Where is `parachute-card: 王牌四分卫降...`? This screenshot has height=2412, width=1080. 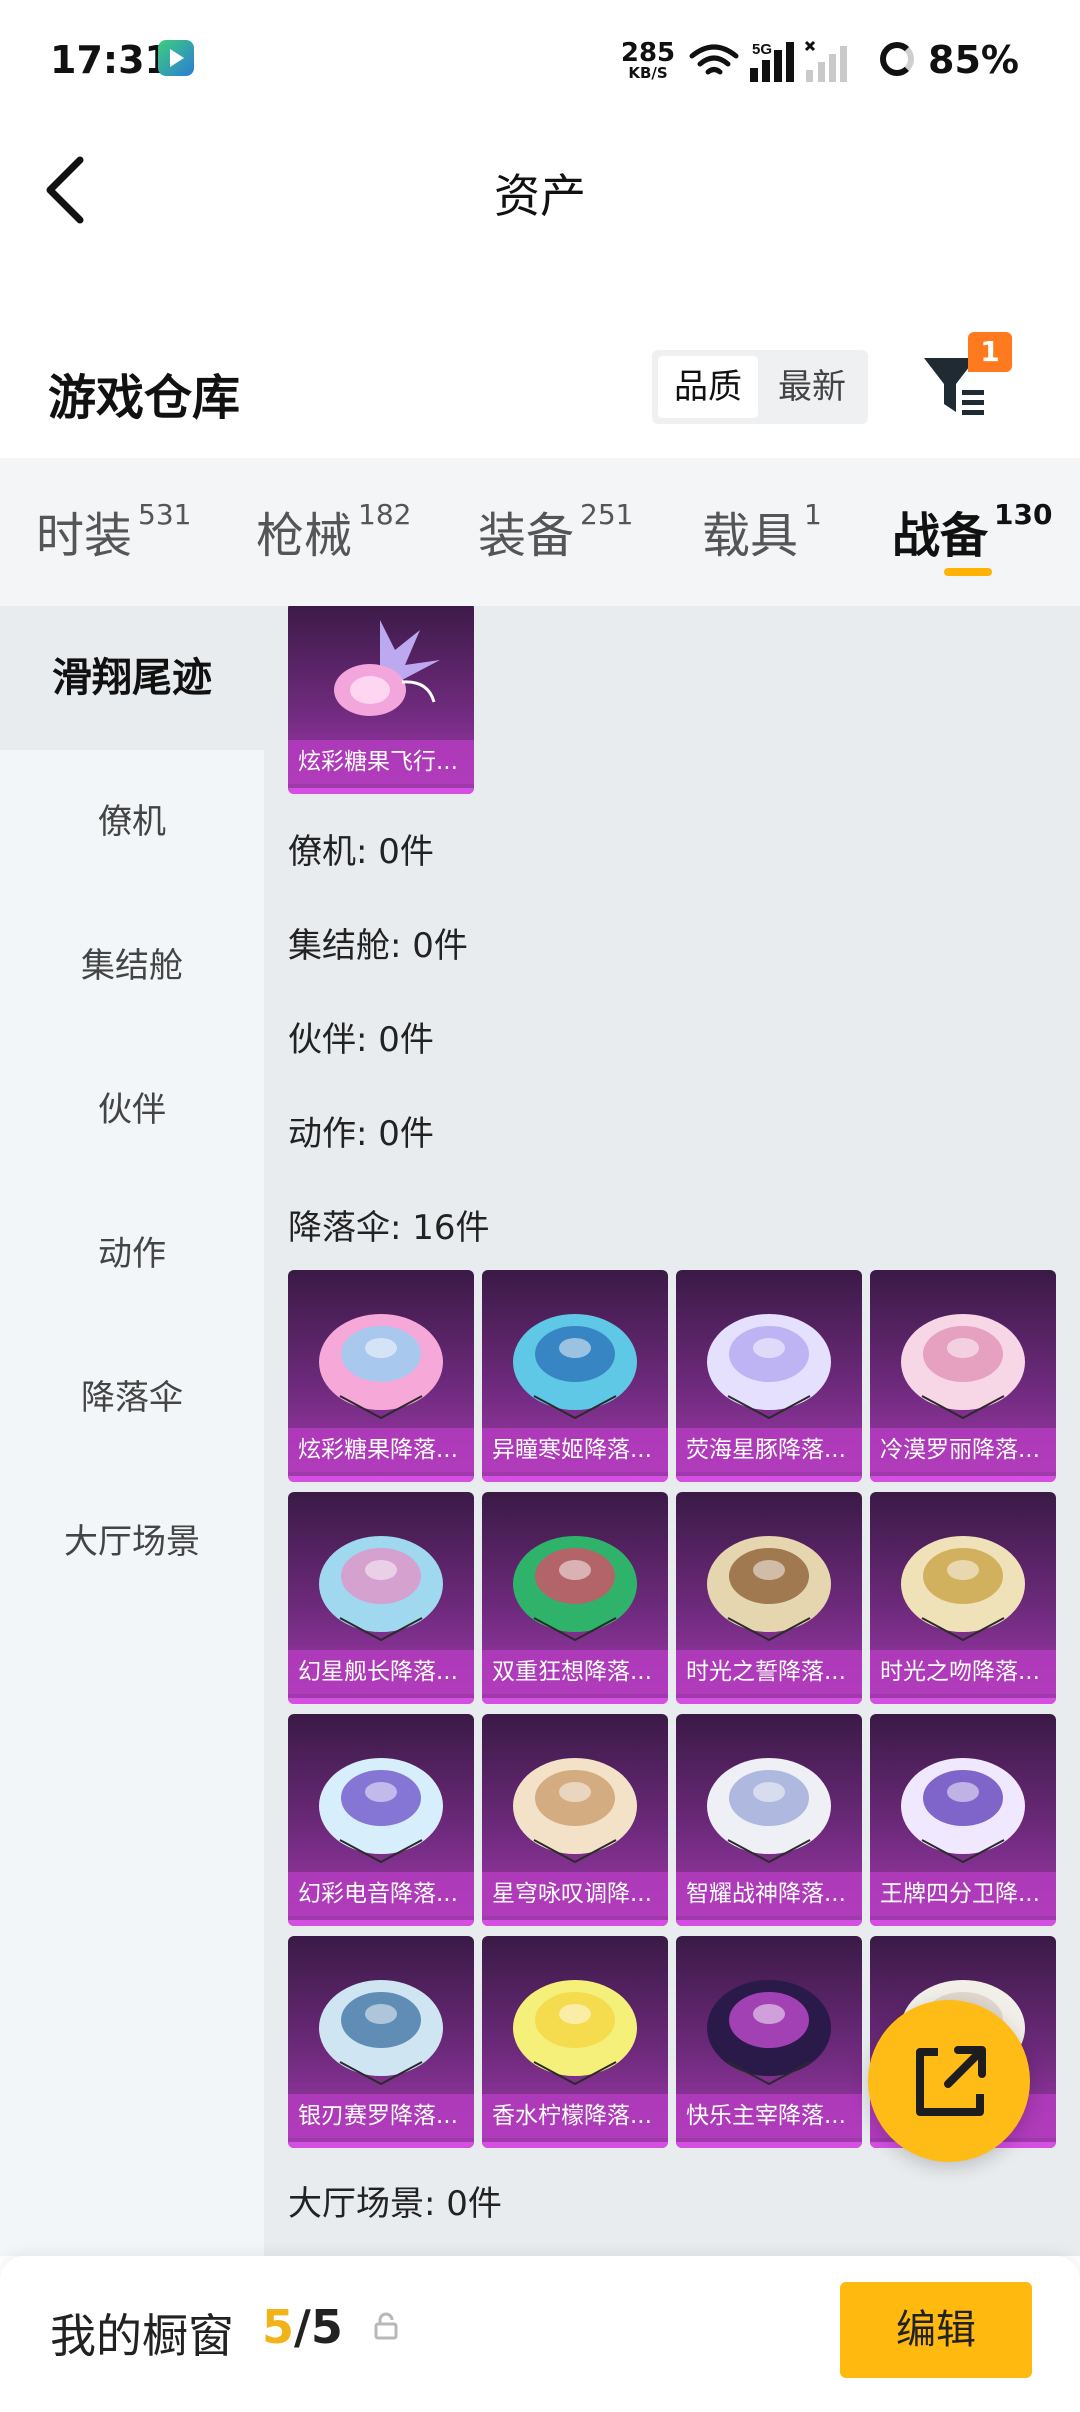 parachute-card: 王牌四分卫降... is located at coordinates (963, 1820).